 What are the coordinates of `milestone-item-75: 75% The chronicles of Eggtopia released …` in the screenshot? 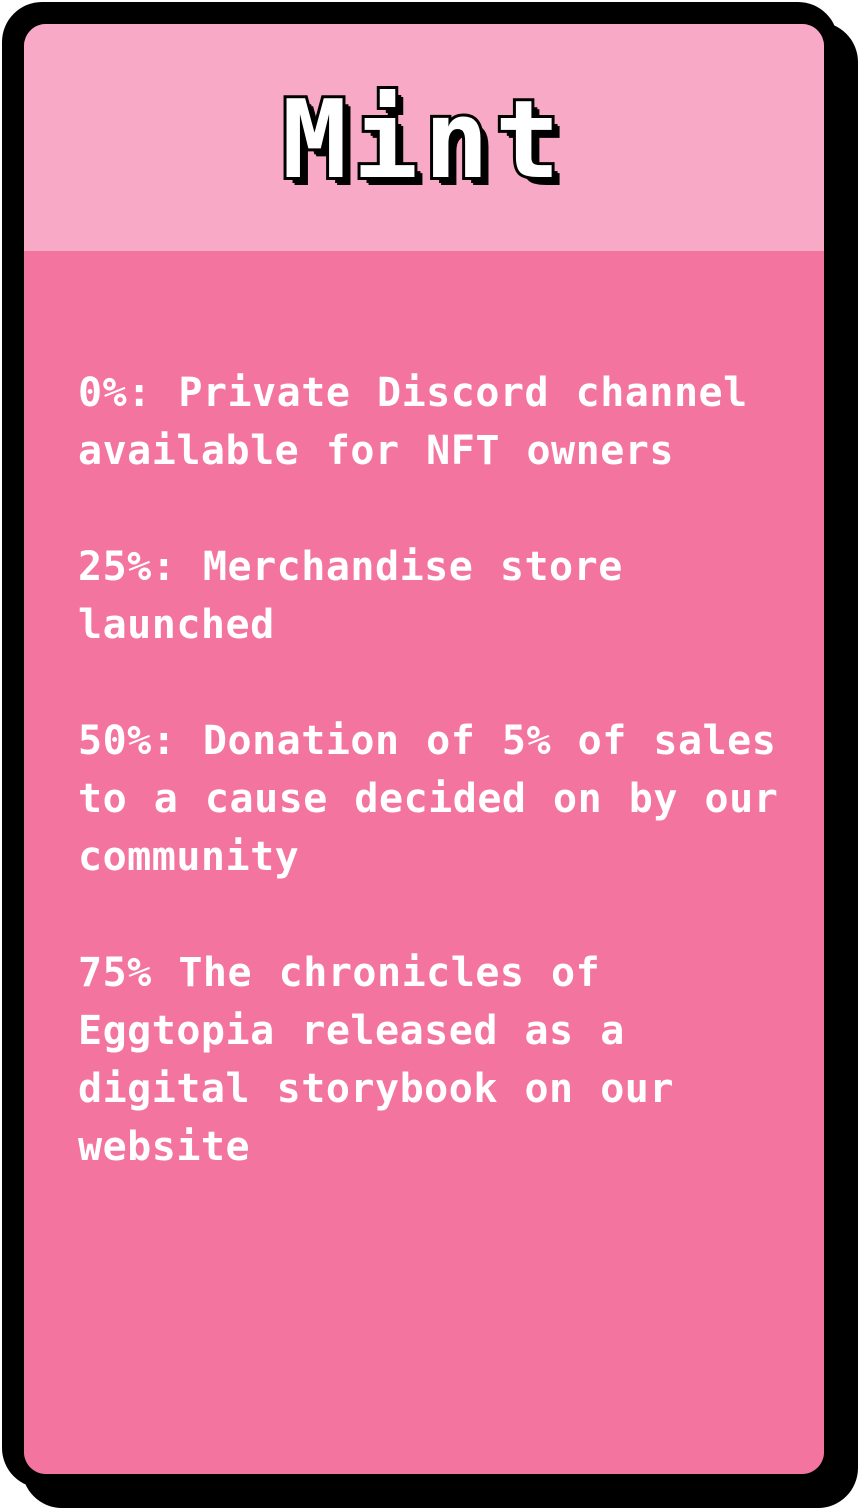 It's located at (376, 1060).